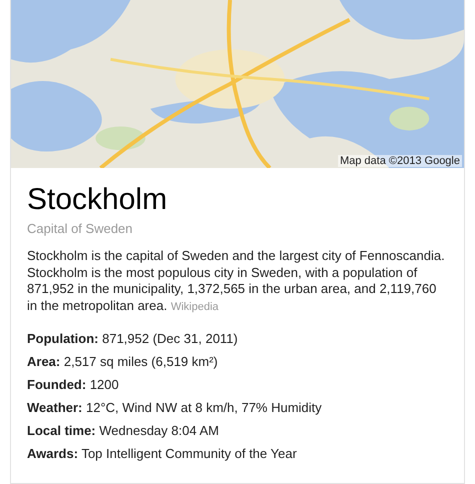 The height and width of the screenshot is (484, 475). Describe the element at coordinates (175, 408) in the screenshot. I see `fact-line: Weather: 12°C, Wind NW at 8 km/h, 77% Humidity` at that location.